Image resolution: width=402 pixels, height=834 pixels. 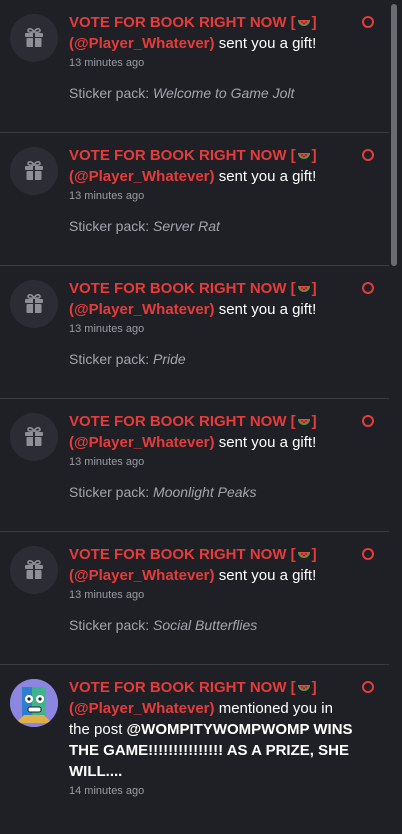 I want to click on character-avatar-icon, so click(x=34, y=703).